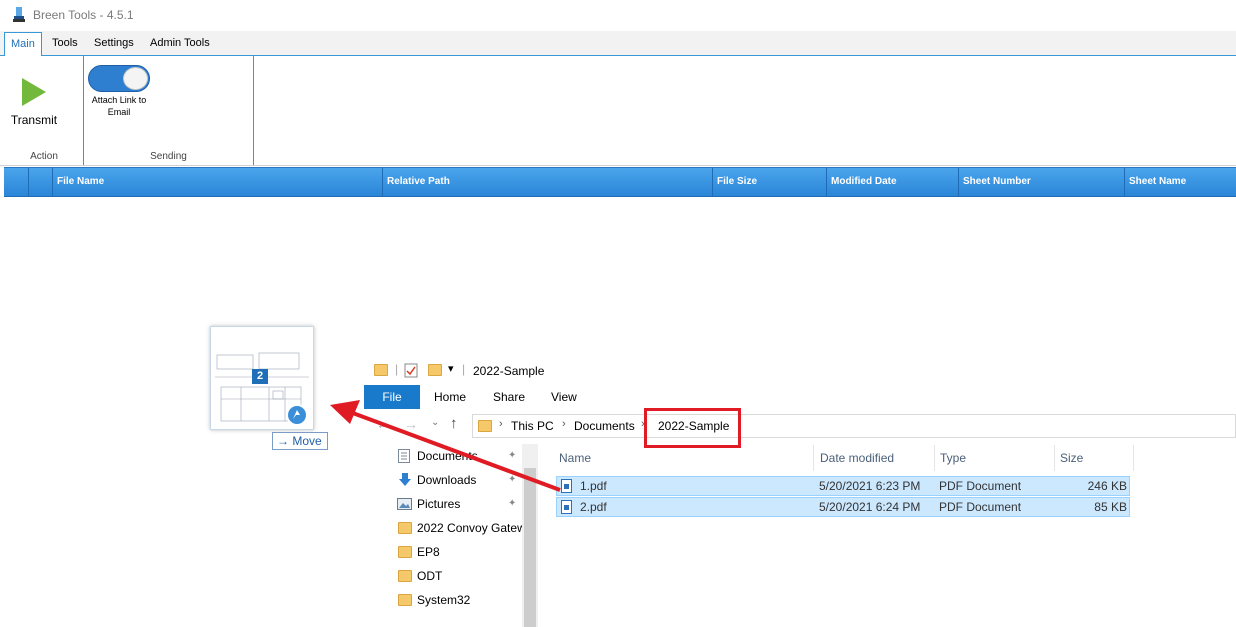 The width and height of the screenshot is (1236, 627). Describe the element at coordinates (114, 44) in the screenshot. I see `tab-settings: Settings` at that location.